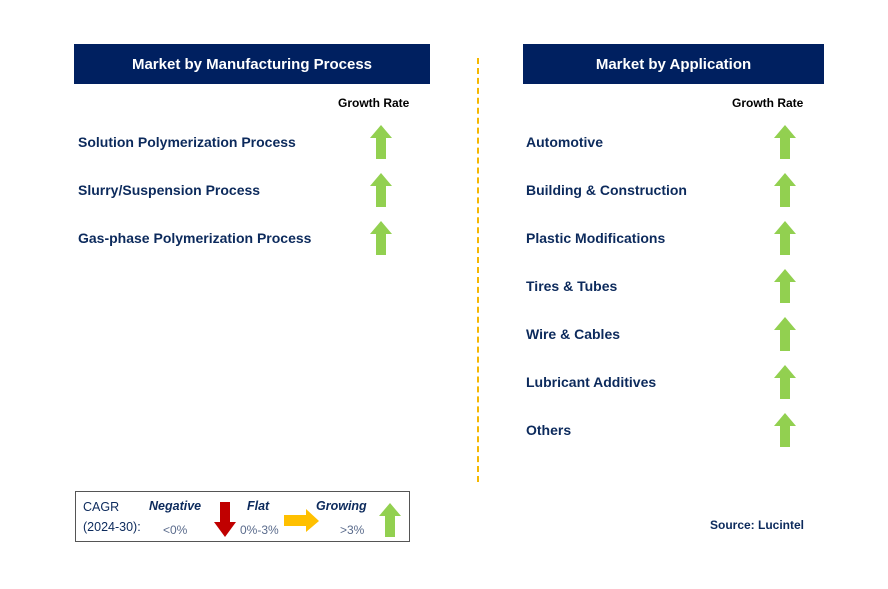  What do you see at coordinates (169, 190) in the screenshot?
I see `list-item-label: Slurry/Suspension Process` at bounding box center [169, 190].